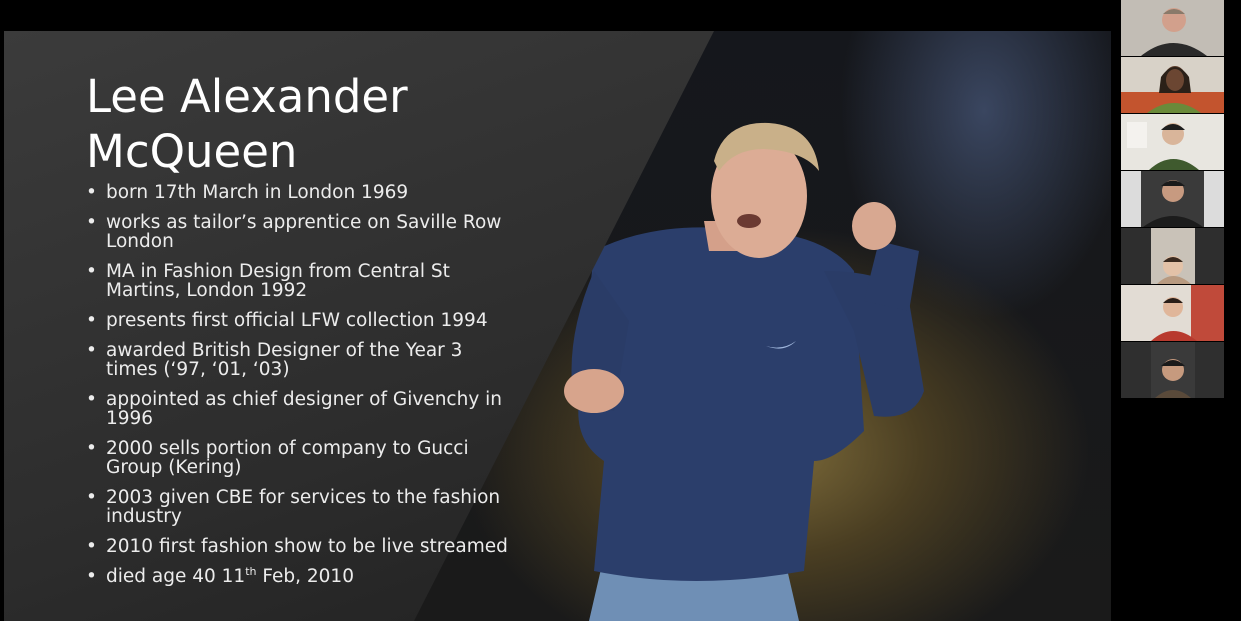  Describe the element at coordinates (247, 124) in the screenshot. I see `slide-title: Lee Alexander McQueen` at that location.